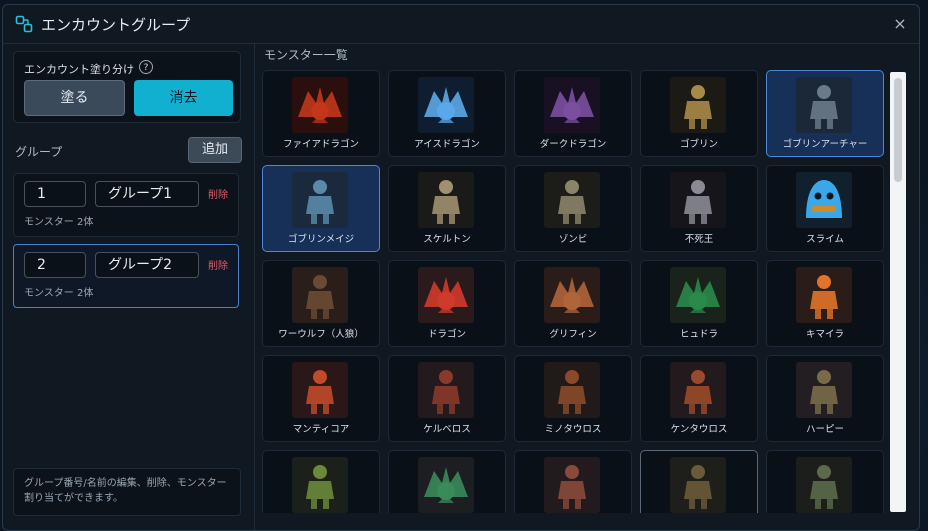 This screenshot has width=928, height=531. I want to click on group-name-input: グループ1, so click(147, 194).